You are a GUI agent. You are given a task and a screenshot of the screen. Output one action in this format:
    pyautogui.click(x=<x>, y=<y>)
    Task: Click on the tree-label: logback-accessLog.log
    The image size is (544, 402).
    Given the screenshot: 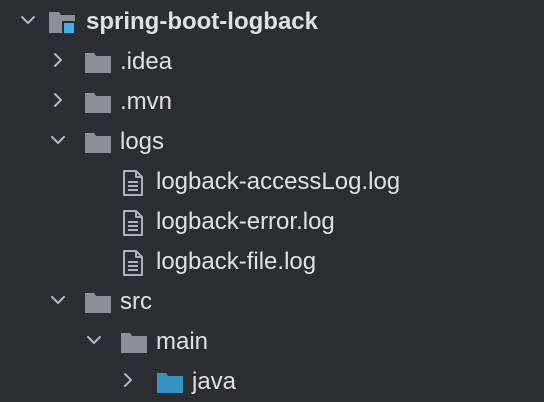 What is the action you would take?
    pyautogui.click(x=278, y=181)
    